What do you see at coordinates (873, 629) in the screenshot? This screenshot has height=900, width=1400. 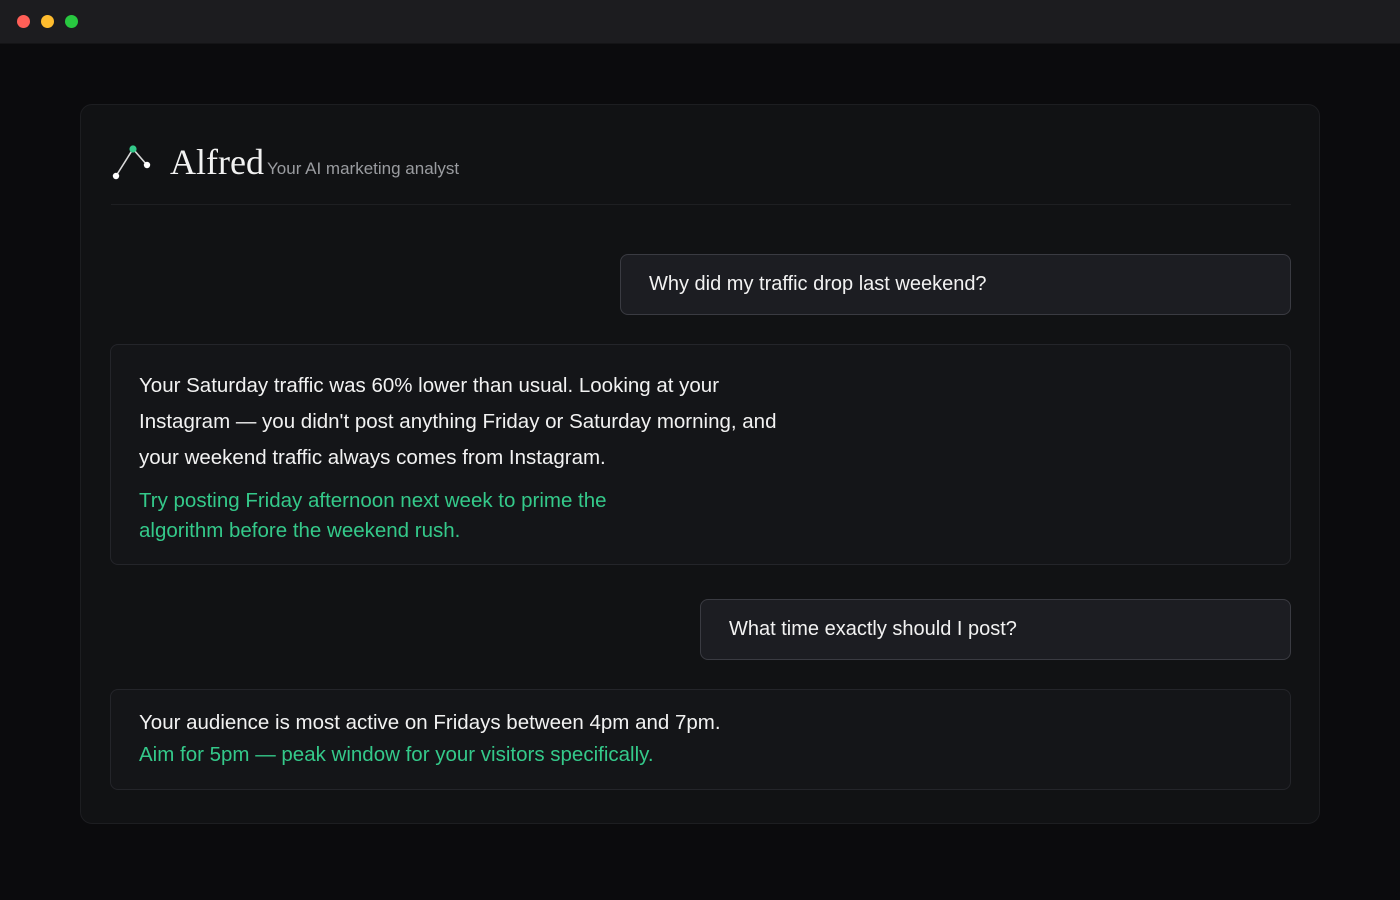 I see `user-message-text: What time exactly should I post?` at bounding box center [873, 629].